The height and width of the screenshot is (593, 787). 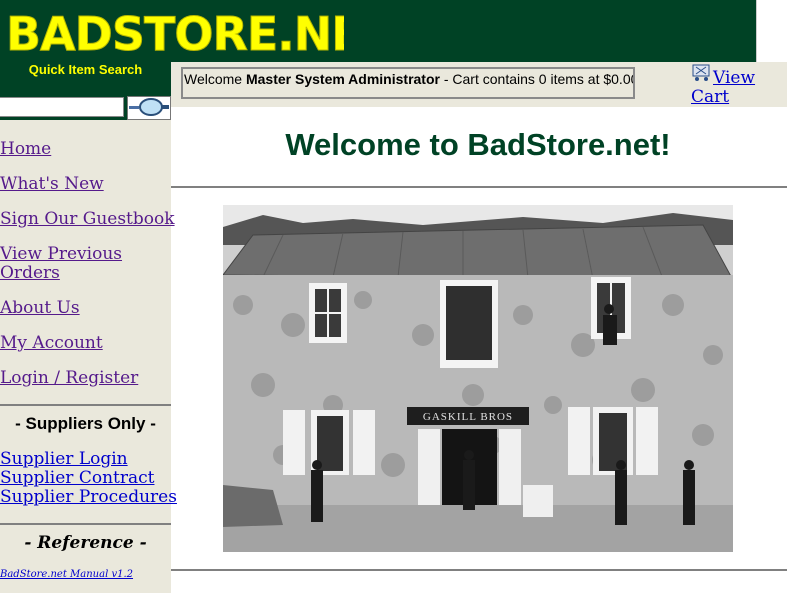 What do you see at coordinates (66, 575) in the screenshot?
I see `manual-link: BadStore.net Manual v1.2` at bounding box center [66, 575].